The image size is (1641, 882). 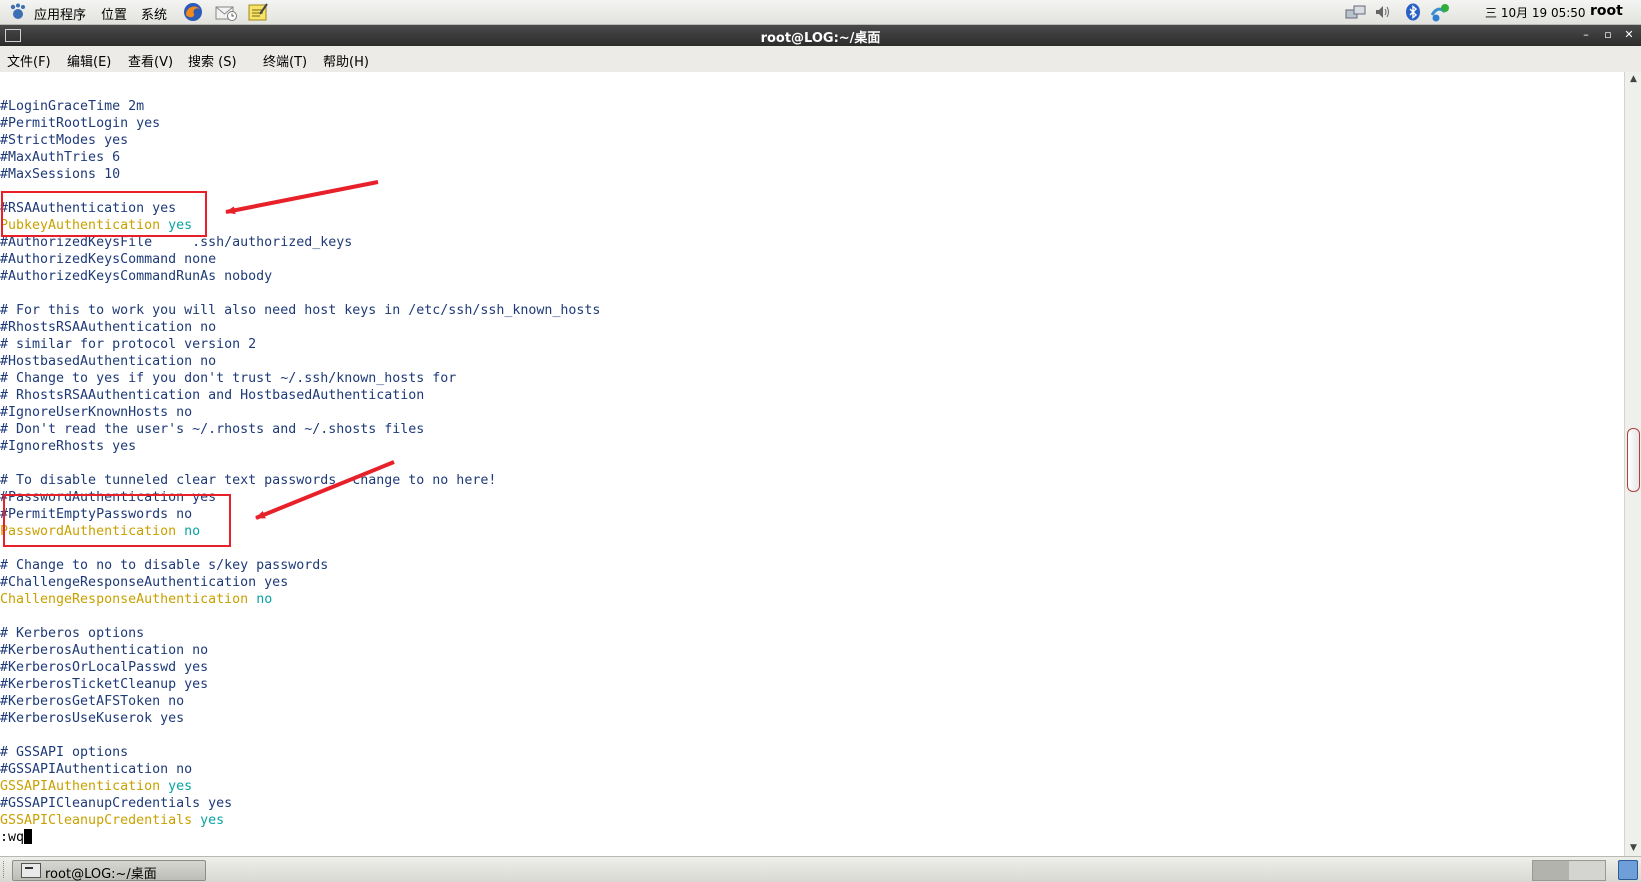 What do you see at coordinates (1413, 12) in the screenshot?
I see `bluetooth-icon` at bounding box center [1413, 12].